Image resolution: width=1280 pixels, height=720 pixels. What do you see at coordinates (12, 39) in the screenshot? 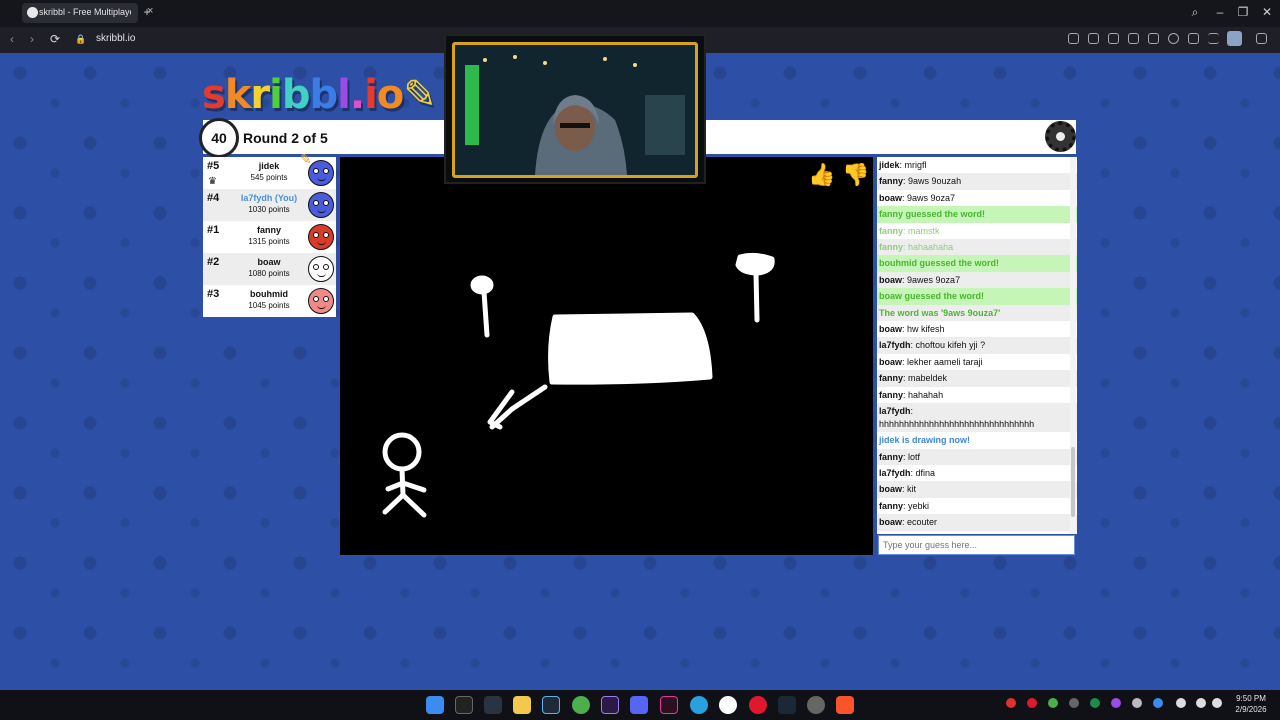
I see `back-icon: ‹` at bounding box center [12, 39].